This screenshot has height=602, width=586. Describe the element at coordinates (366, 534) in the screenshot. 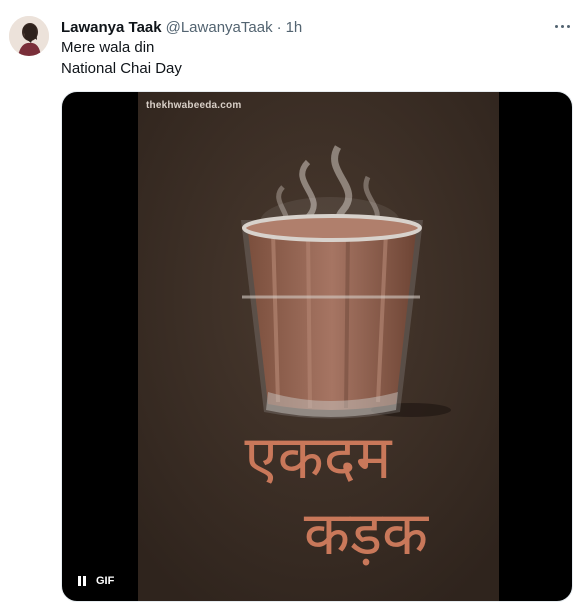

I see `caption-line-2: कड़क` at that location.